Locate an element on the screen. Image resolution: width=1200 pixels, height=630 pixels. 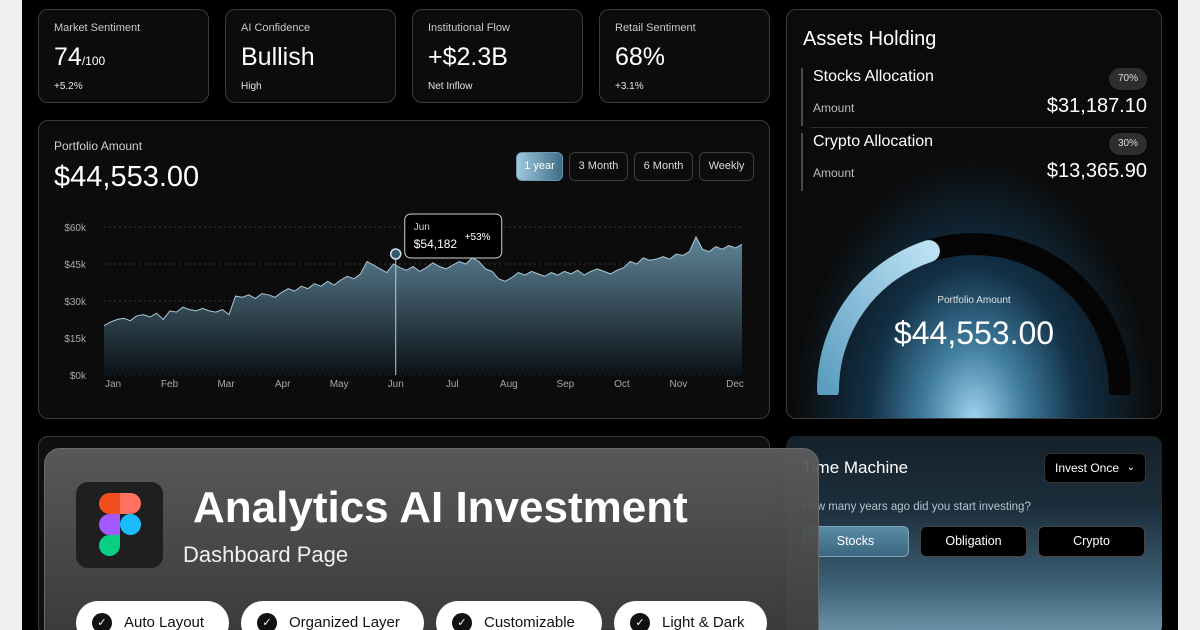
feature-label: Light & Dark is located at coordinates (703, 622).